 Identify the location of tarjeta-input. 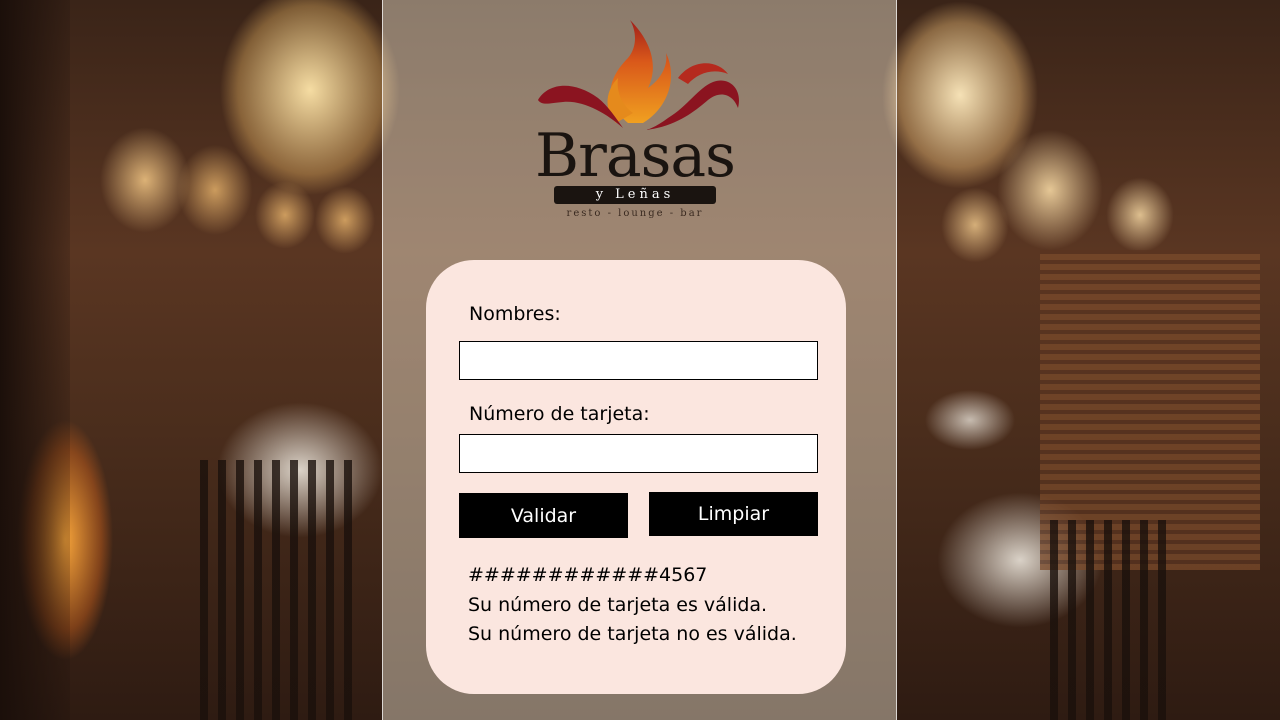
(638, 453).